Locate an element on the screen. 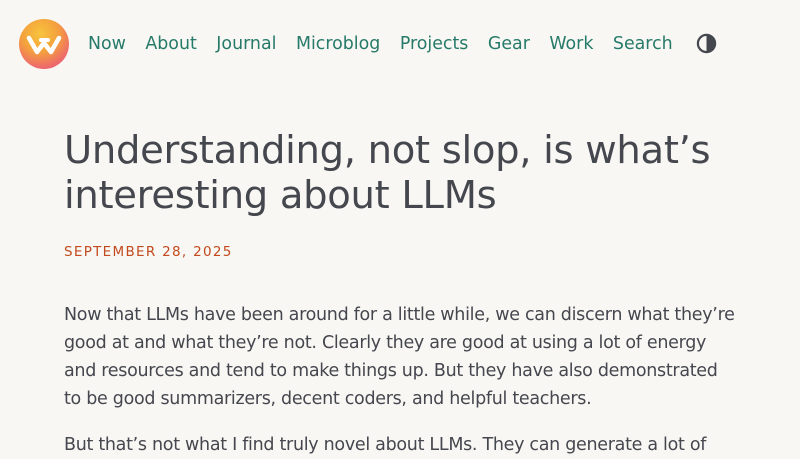  nav-link-gear: Gear is located at coordinates (509, 44).